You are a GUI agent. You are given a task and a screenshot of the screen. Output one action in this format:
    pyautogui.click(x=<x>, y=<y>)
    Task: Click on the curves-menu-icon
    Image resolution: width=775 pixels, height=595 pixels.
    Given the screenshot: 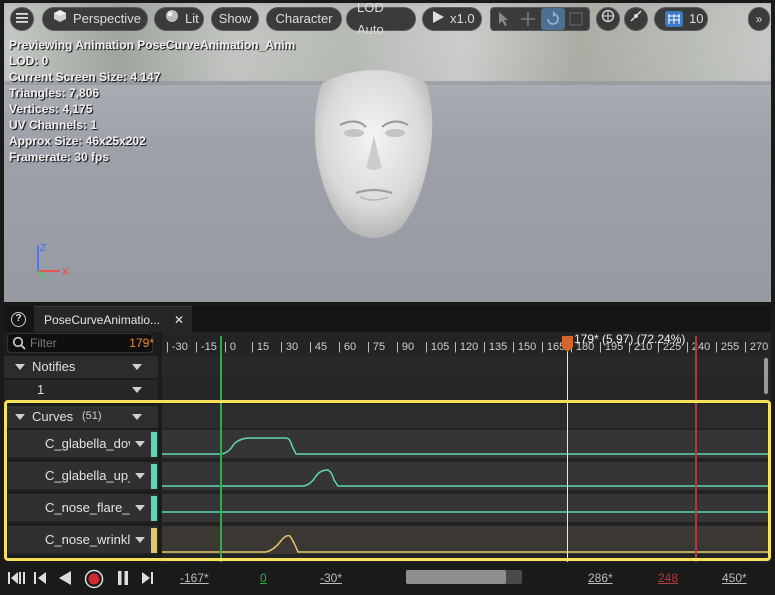 What is the action you would take?
    pyautogui.click(x=137, y=417)
    